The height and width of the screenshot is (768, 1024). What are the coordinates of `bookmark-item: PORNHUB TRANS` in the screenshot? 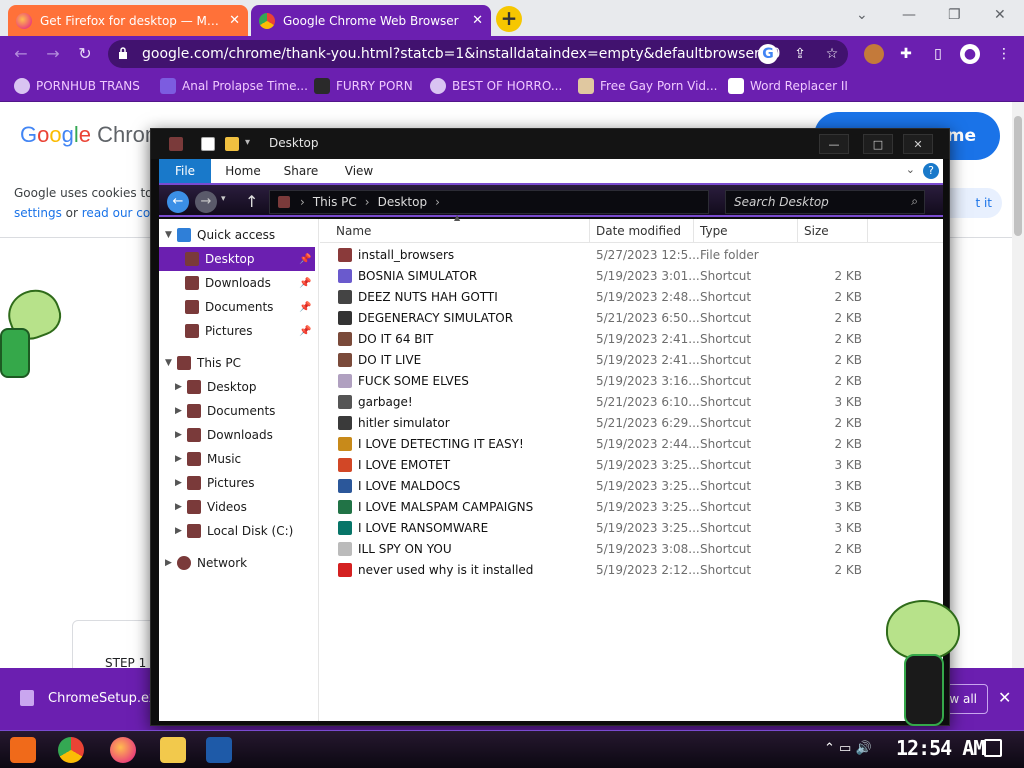 It's located at (77, 86).